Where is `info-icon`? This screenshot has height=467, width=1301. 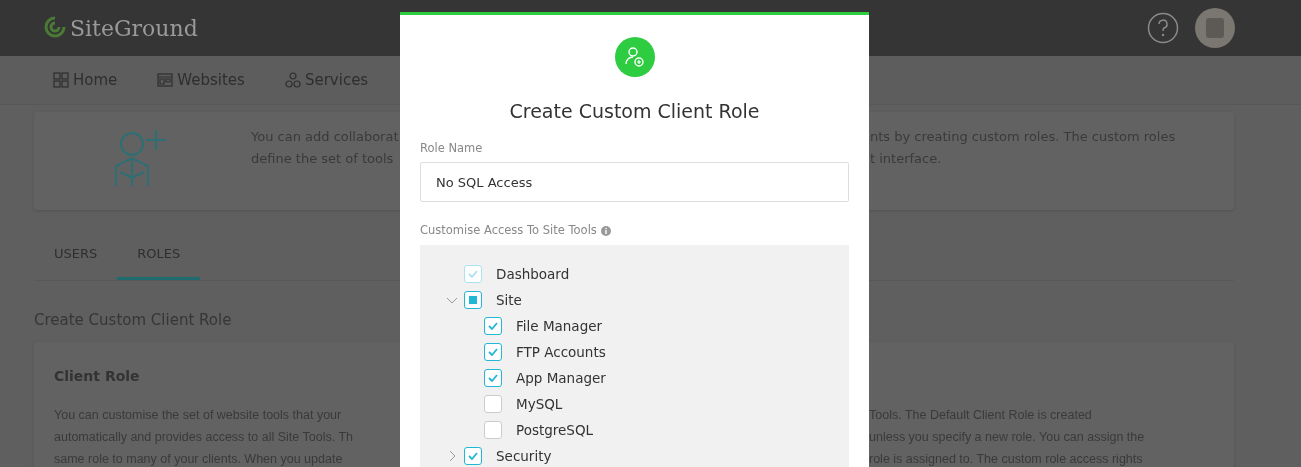
info-icon is located at coordinates (605, 230).